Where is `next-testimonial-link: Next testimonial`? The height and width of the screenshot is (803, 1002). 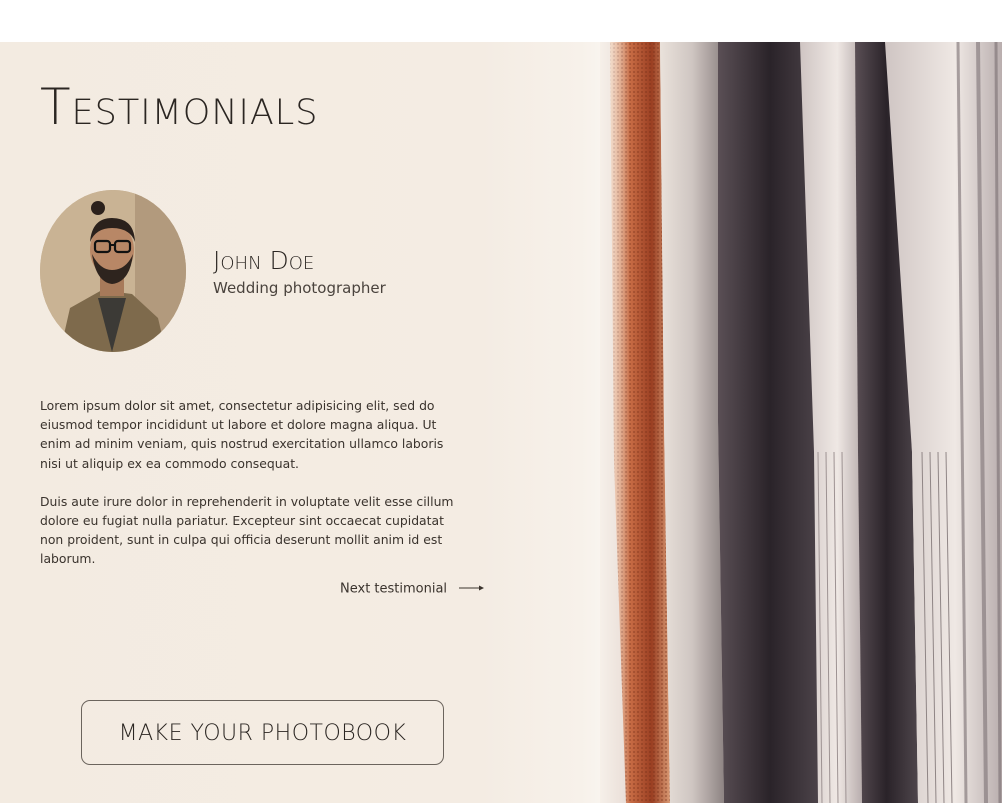
next-testimonial-link: Next testimonial is located at coordinates (412, 589).